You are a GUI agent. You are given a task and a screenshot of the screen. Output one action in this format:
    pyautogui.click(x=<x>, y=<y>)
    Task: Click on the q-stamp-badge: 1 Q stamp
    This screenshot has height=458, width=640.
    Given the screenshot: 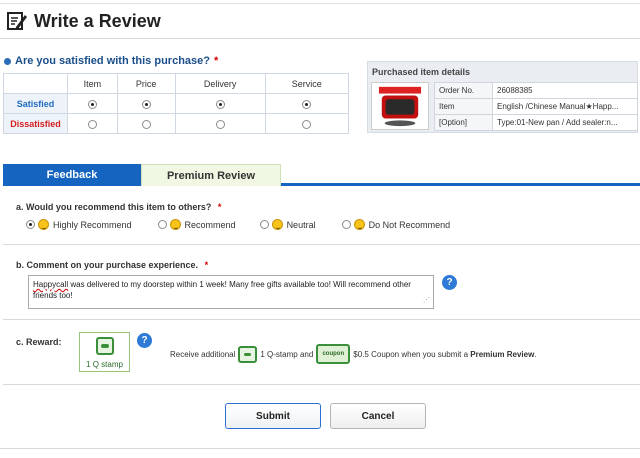 What is the action you would take?
    pyautogui.click(x=104, y=352)
    